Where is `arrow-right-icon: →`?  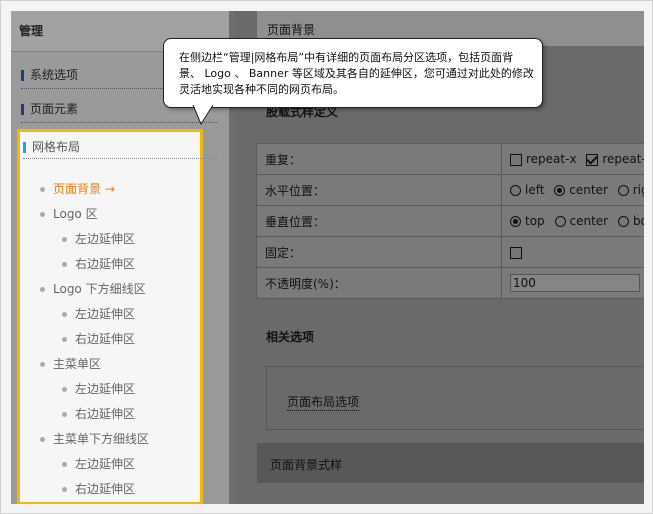
arrow-right-icon: → is located at coordinates (109, 189).